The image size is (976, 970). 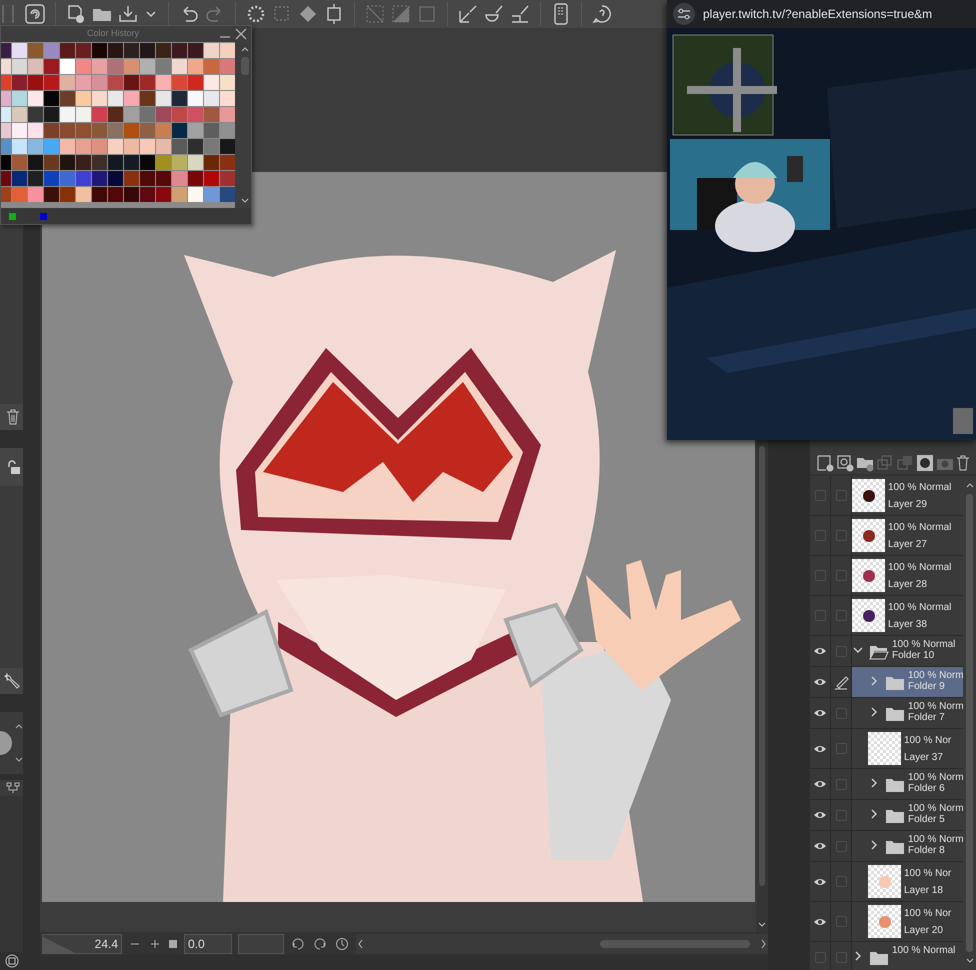 What do you see at coordinates (845, 463) in the screenshot?
I see `new-vector-layer-icon` at bounding box center [845, 463].